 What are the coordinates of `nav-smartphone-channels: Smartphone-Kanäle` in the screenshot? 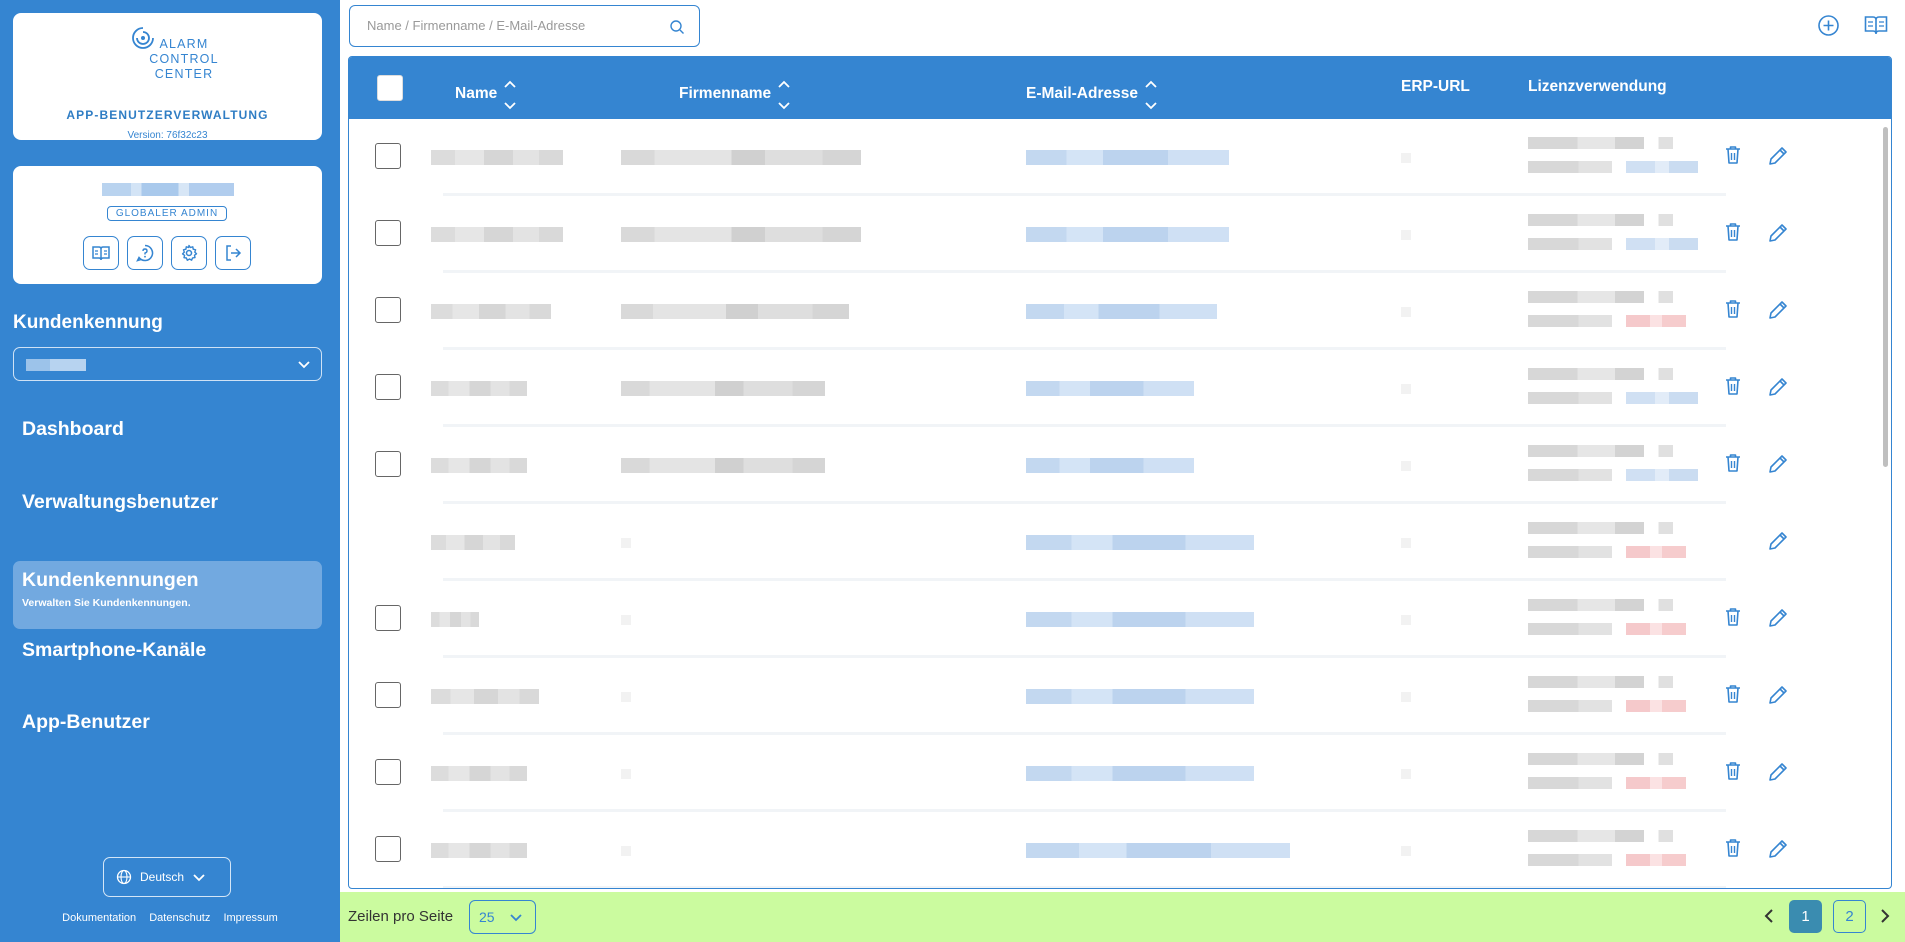 It's located at (167, 650).